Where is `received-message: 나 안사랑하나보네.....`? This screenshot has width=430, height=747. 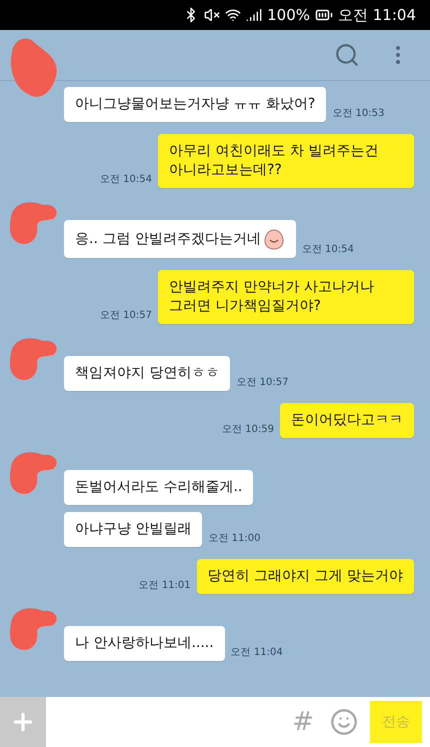
received-message: 나 안사랑하나보네..... is located at coordinates (144, 643).